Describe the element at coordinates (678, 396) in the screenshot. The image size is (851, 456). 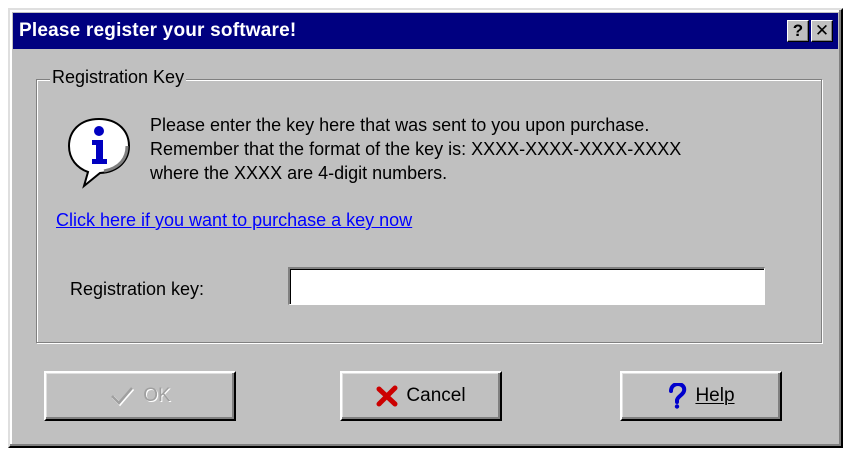
I see `question-mark-icon` at that location.